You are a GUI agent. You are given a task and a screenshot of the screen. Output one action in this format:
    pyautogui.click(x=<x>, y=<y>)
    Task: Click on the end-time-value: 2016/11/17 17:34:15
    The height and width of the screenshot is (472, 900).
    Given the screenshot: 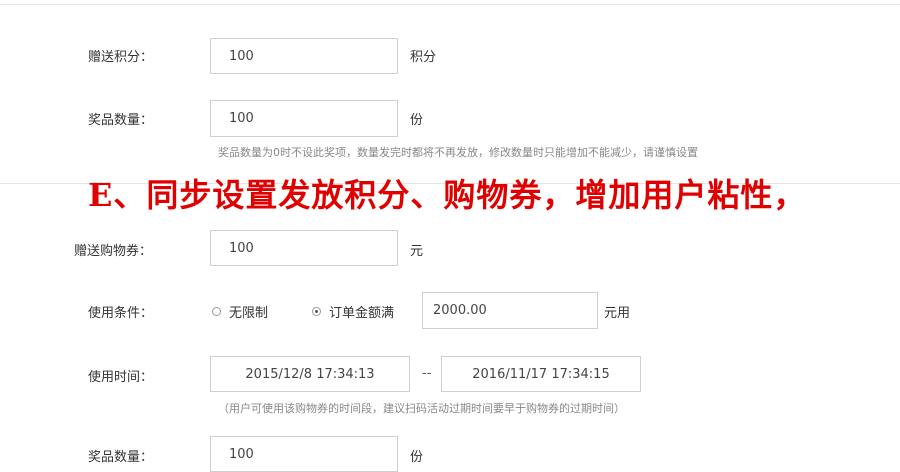 What is the action you would take?
    pyautogui.click(x=541, y=374)
    